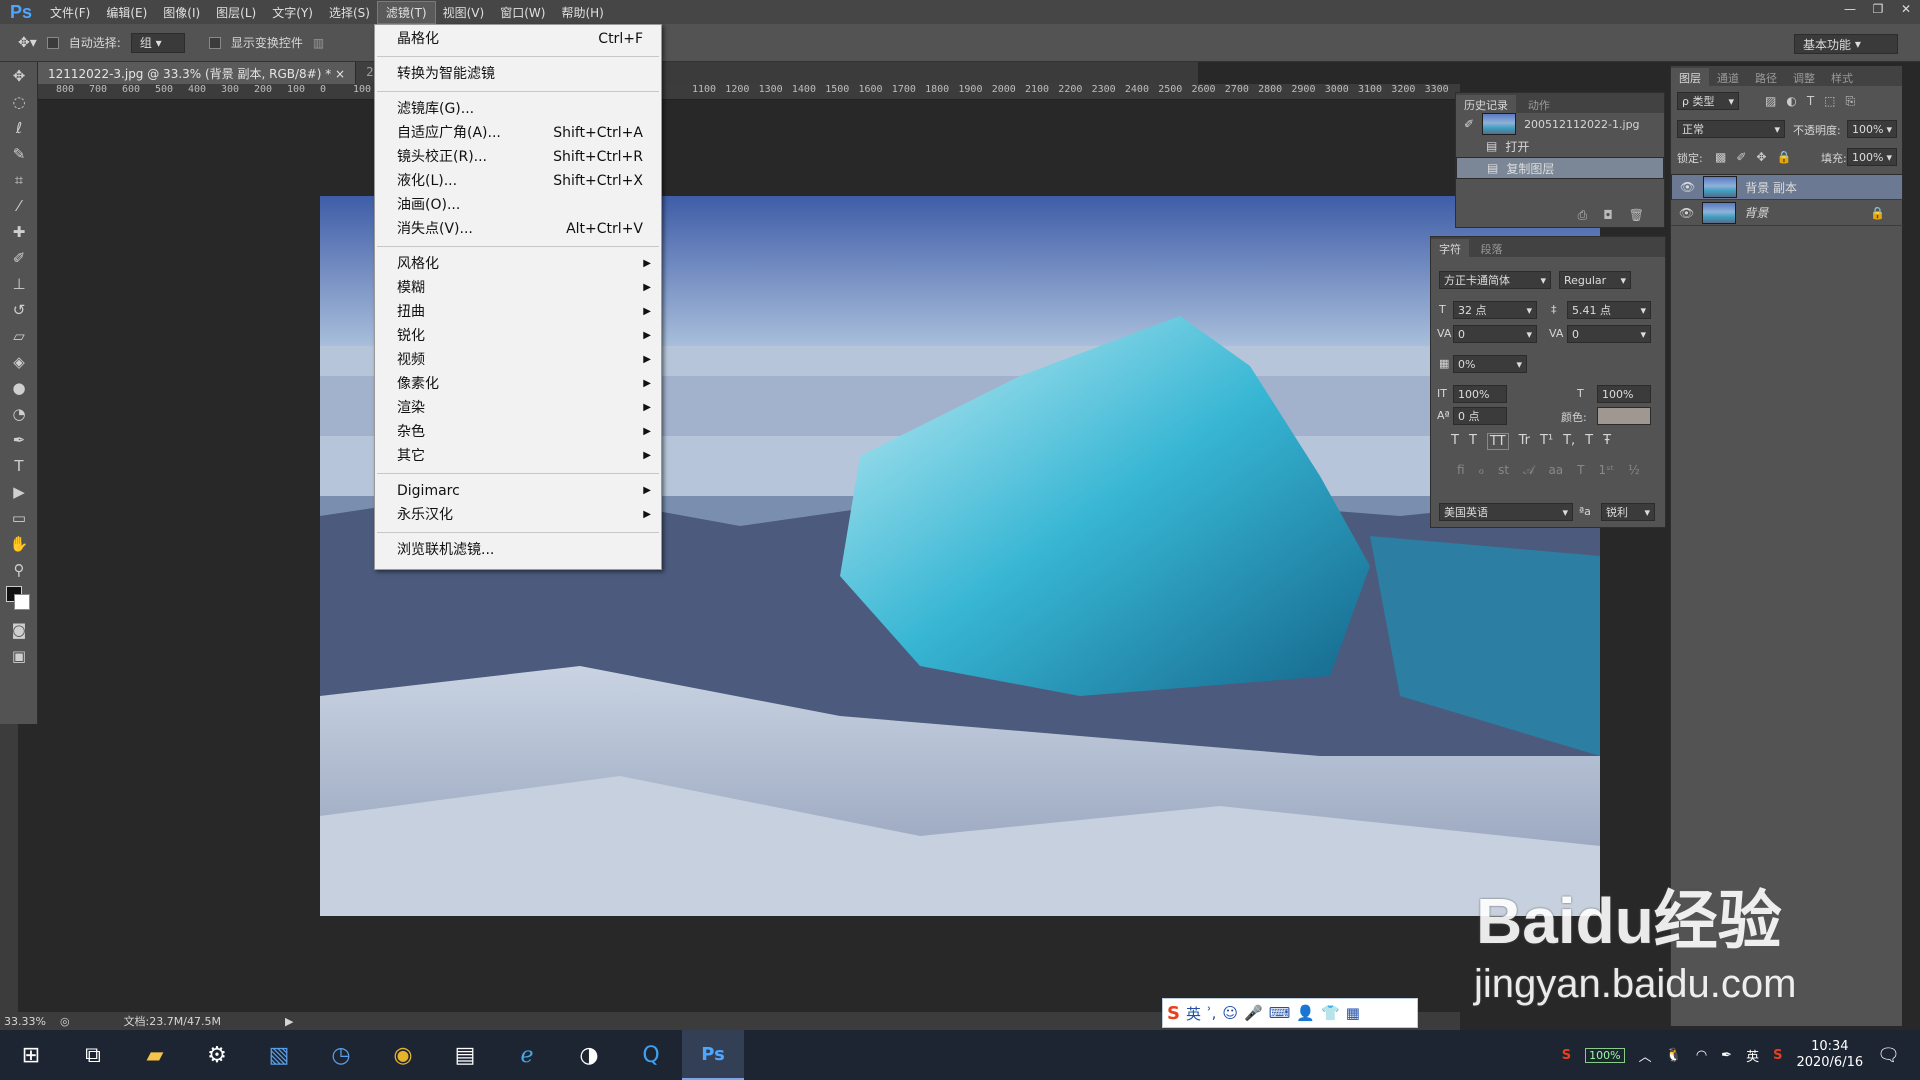  Describe the element at coordinates (464, 12) in the screenshot. I see `menu-8: 视图(V)` at that location.